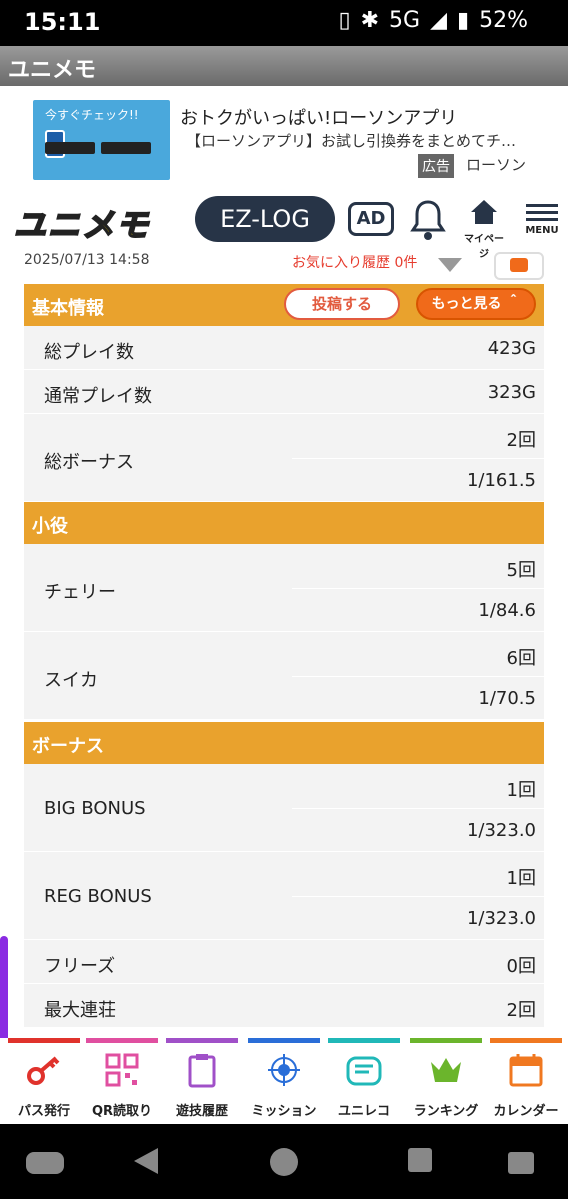 The height and width of the screenshot is (1199, 568). What do you see at coordinates (318, 117) in the screenshot?
I see `ad-title: おトクがいっぱい!ローソンアプリ` at bounding box center [318, 117].